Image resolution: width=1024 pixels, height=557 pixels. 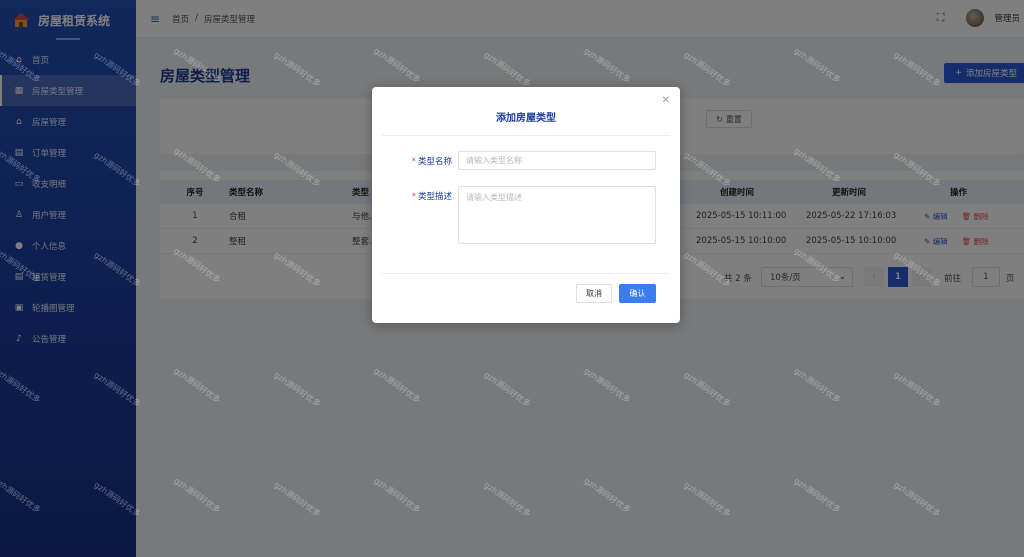 I want to click on type-desc-label: * 类型描述, so click(x=431, y=196).